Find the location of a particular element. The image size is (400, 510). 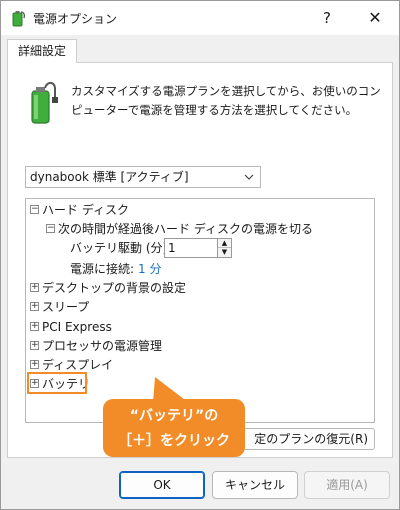

ac-power-setting: 電源に接続: 1 分 is located at coordinates (116, 269).